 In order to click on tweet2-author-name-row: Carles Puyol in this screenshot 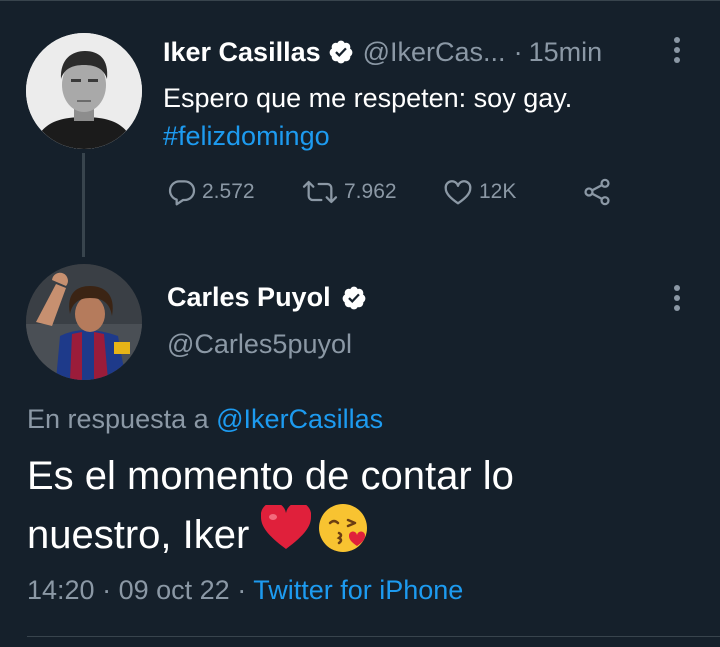, I will do `click(267, 297)`.